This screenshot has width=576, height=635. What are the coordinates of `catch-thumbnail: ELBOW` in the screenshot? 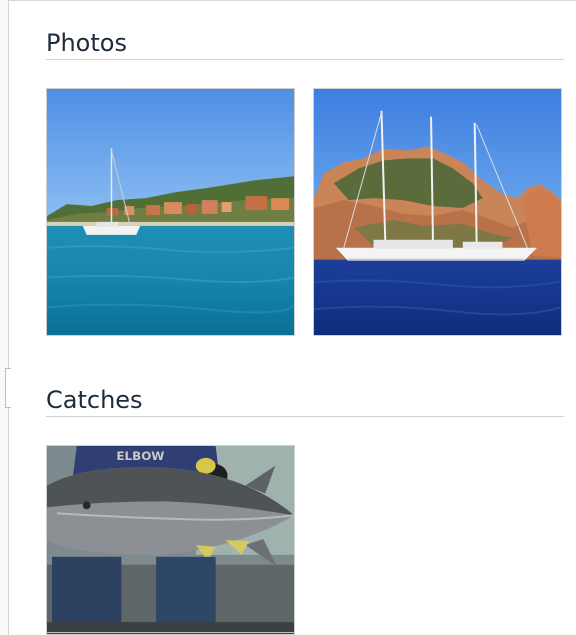 It's located at (170, 540).